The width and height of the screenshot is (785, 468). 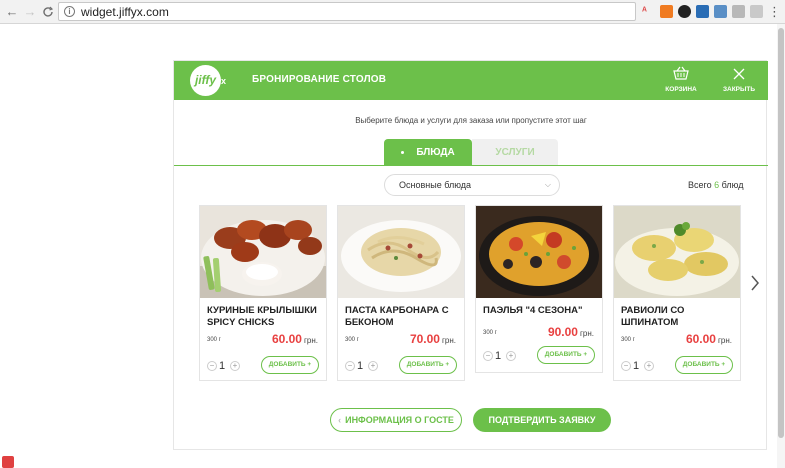 What do you see at coordinates (648, 11) in the screenshot?
I see `translate-extension-icon: ᴬ` at bounding box center [648, 11].